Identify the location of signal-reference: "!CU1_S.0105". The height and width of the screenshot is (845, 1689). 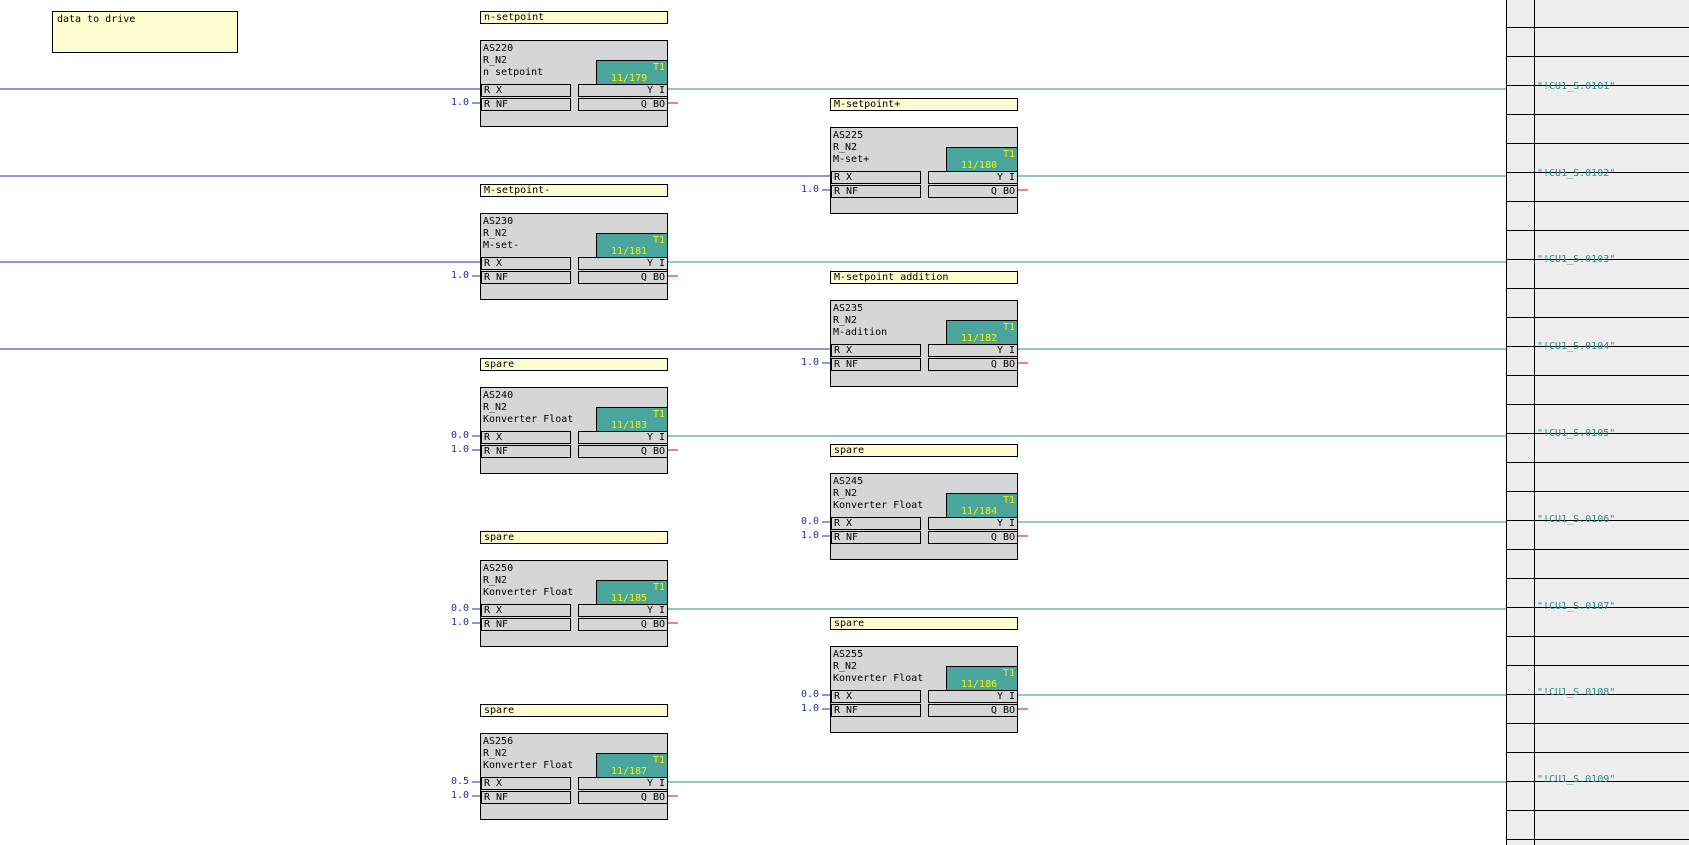
(1576, 433).